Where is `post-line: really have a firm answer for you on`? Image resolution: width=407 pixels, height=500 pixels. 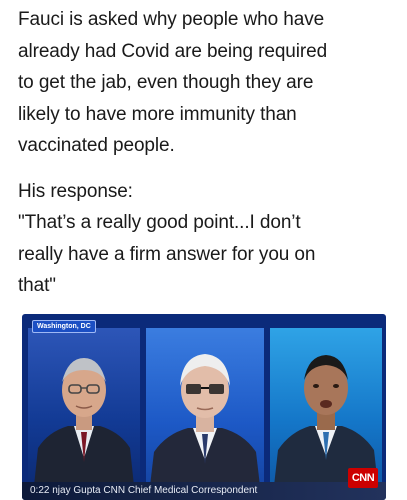 post-line: really have a firm answer for you on is located at coordinates (167, 254).